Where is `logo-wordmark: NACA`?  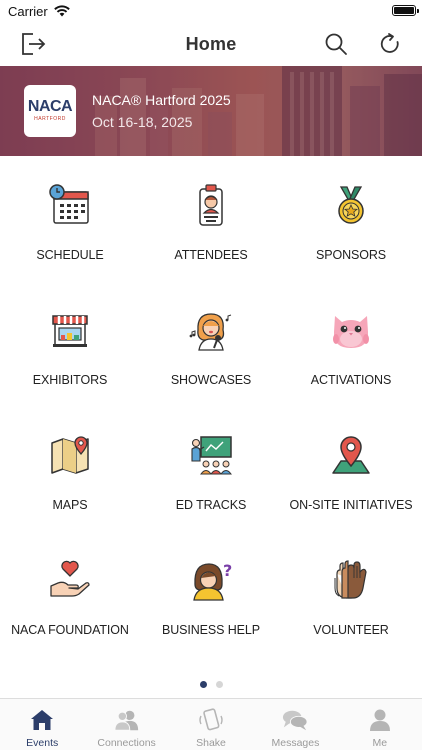
logo-wordmark: NACA is located at coordinates (50, 106).